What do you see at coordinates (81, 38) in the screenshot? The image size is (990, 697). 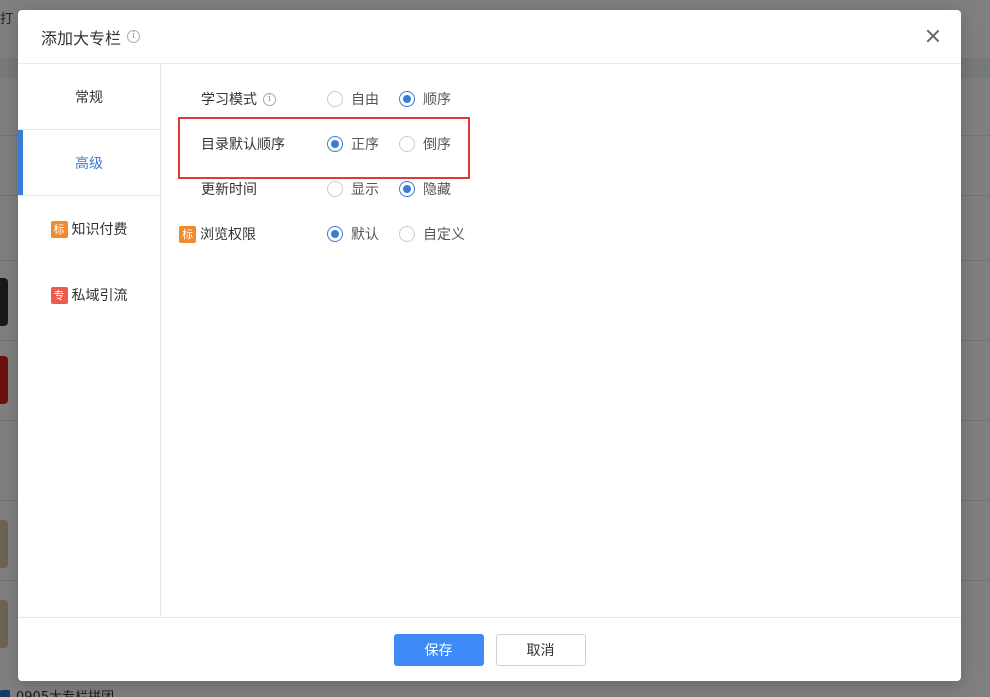 I see `dialog-title: 添加大专栏` at bounding box center [81, 38].